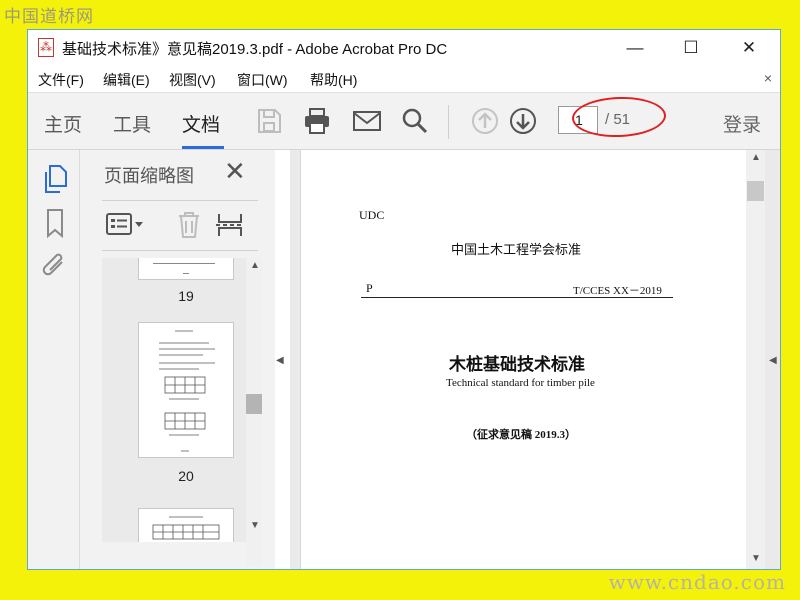  What do you see at coordinates (773, 360) in the screenshot?
I see `expand-right-pane-arrow: ◀` at bounding box center [773, 360].